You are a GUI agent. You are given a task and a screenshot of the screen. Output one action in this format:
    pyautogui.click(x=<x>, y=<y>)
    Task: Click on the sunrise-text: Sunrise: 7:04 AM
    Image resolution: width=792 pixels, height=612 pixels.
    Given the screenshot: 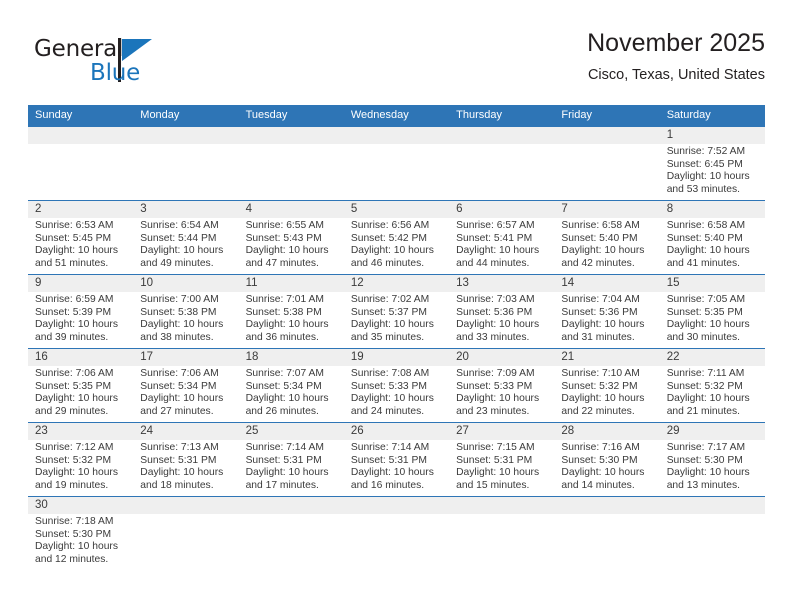 What is the action you would take?
    pyautogui.click(x=600, y=299)
    